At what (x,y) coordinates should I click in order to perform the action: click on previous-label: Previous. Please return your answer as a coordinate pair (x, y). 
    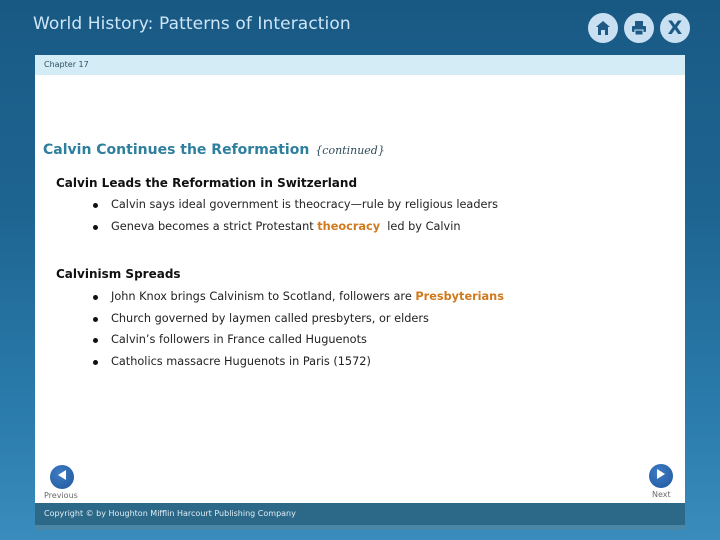
    Looking at the image, I should click on (61, 495).